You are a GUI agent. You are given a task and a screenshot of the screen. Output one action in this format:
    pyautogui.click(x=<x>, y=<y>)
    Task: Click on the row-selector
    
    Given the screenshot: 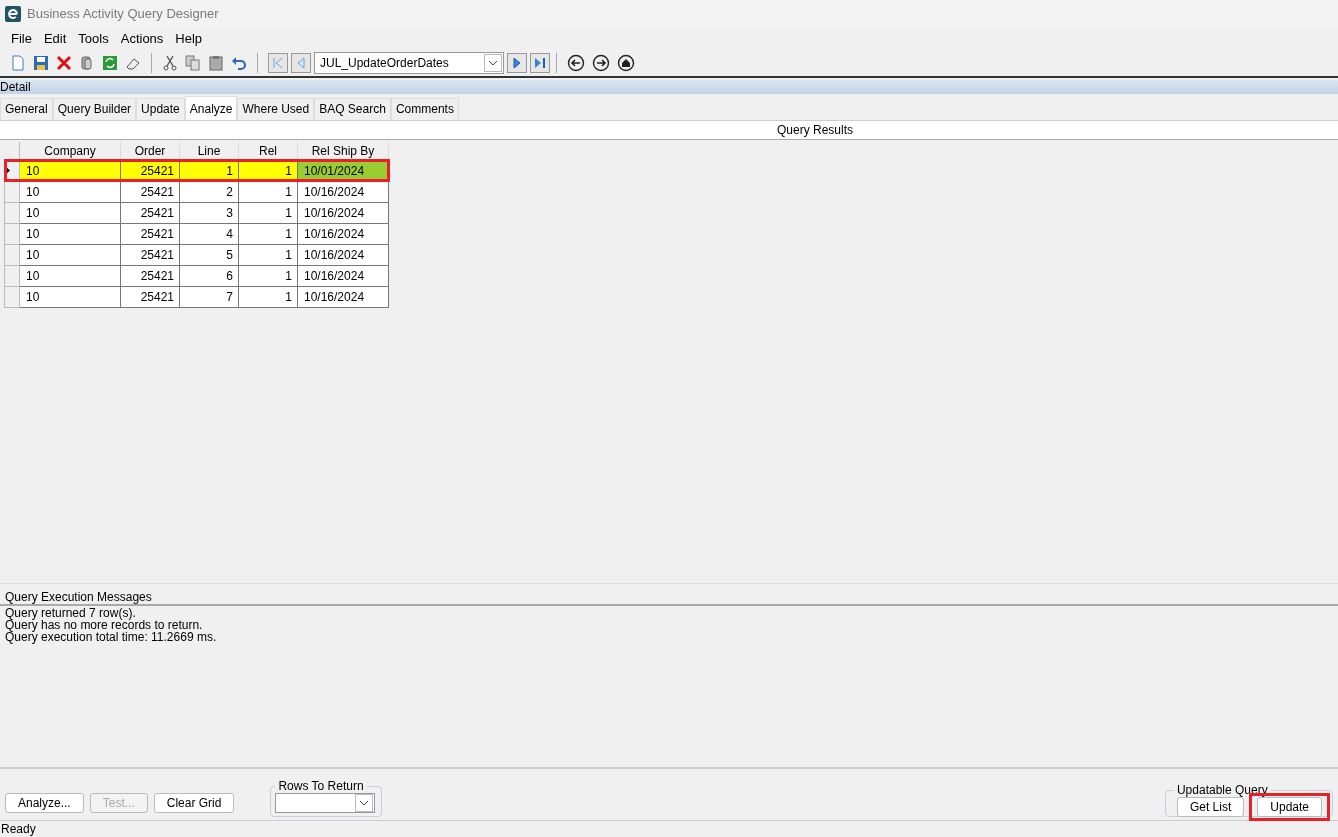 What is the action you would take?
    pyautogui.click(x=12, y=171)
    